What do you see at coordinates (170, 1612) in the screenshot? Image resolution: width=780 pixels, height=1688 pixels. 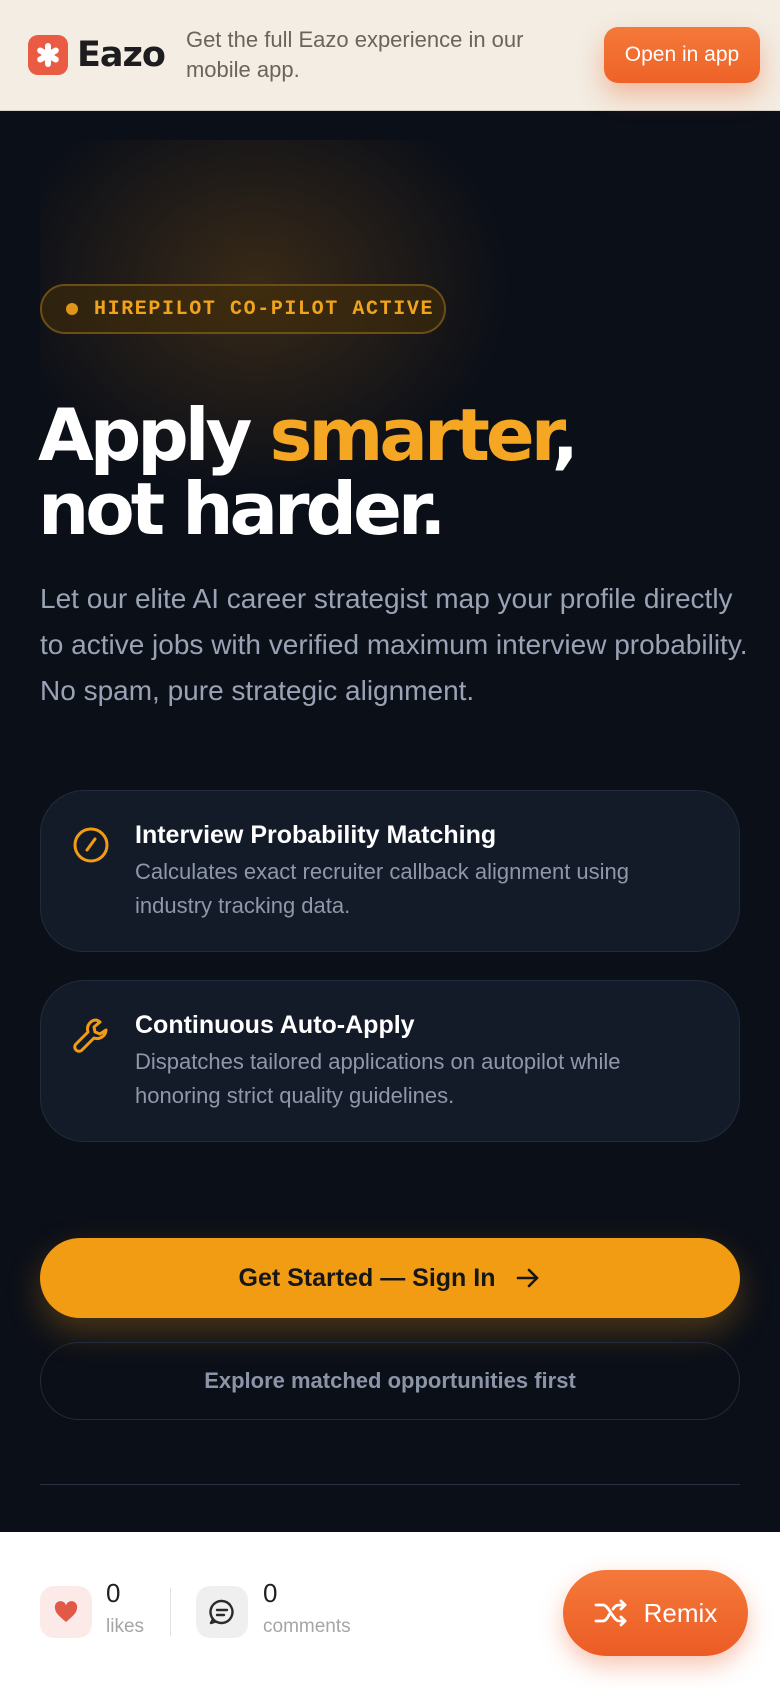 I see `stats-divider` at bounding box center [170, 1612].